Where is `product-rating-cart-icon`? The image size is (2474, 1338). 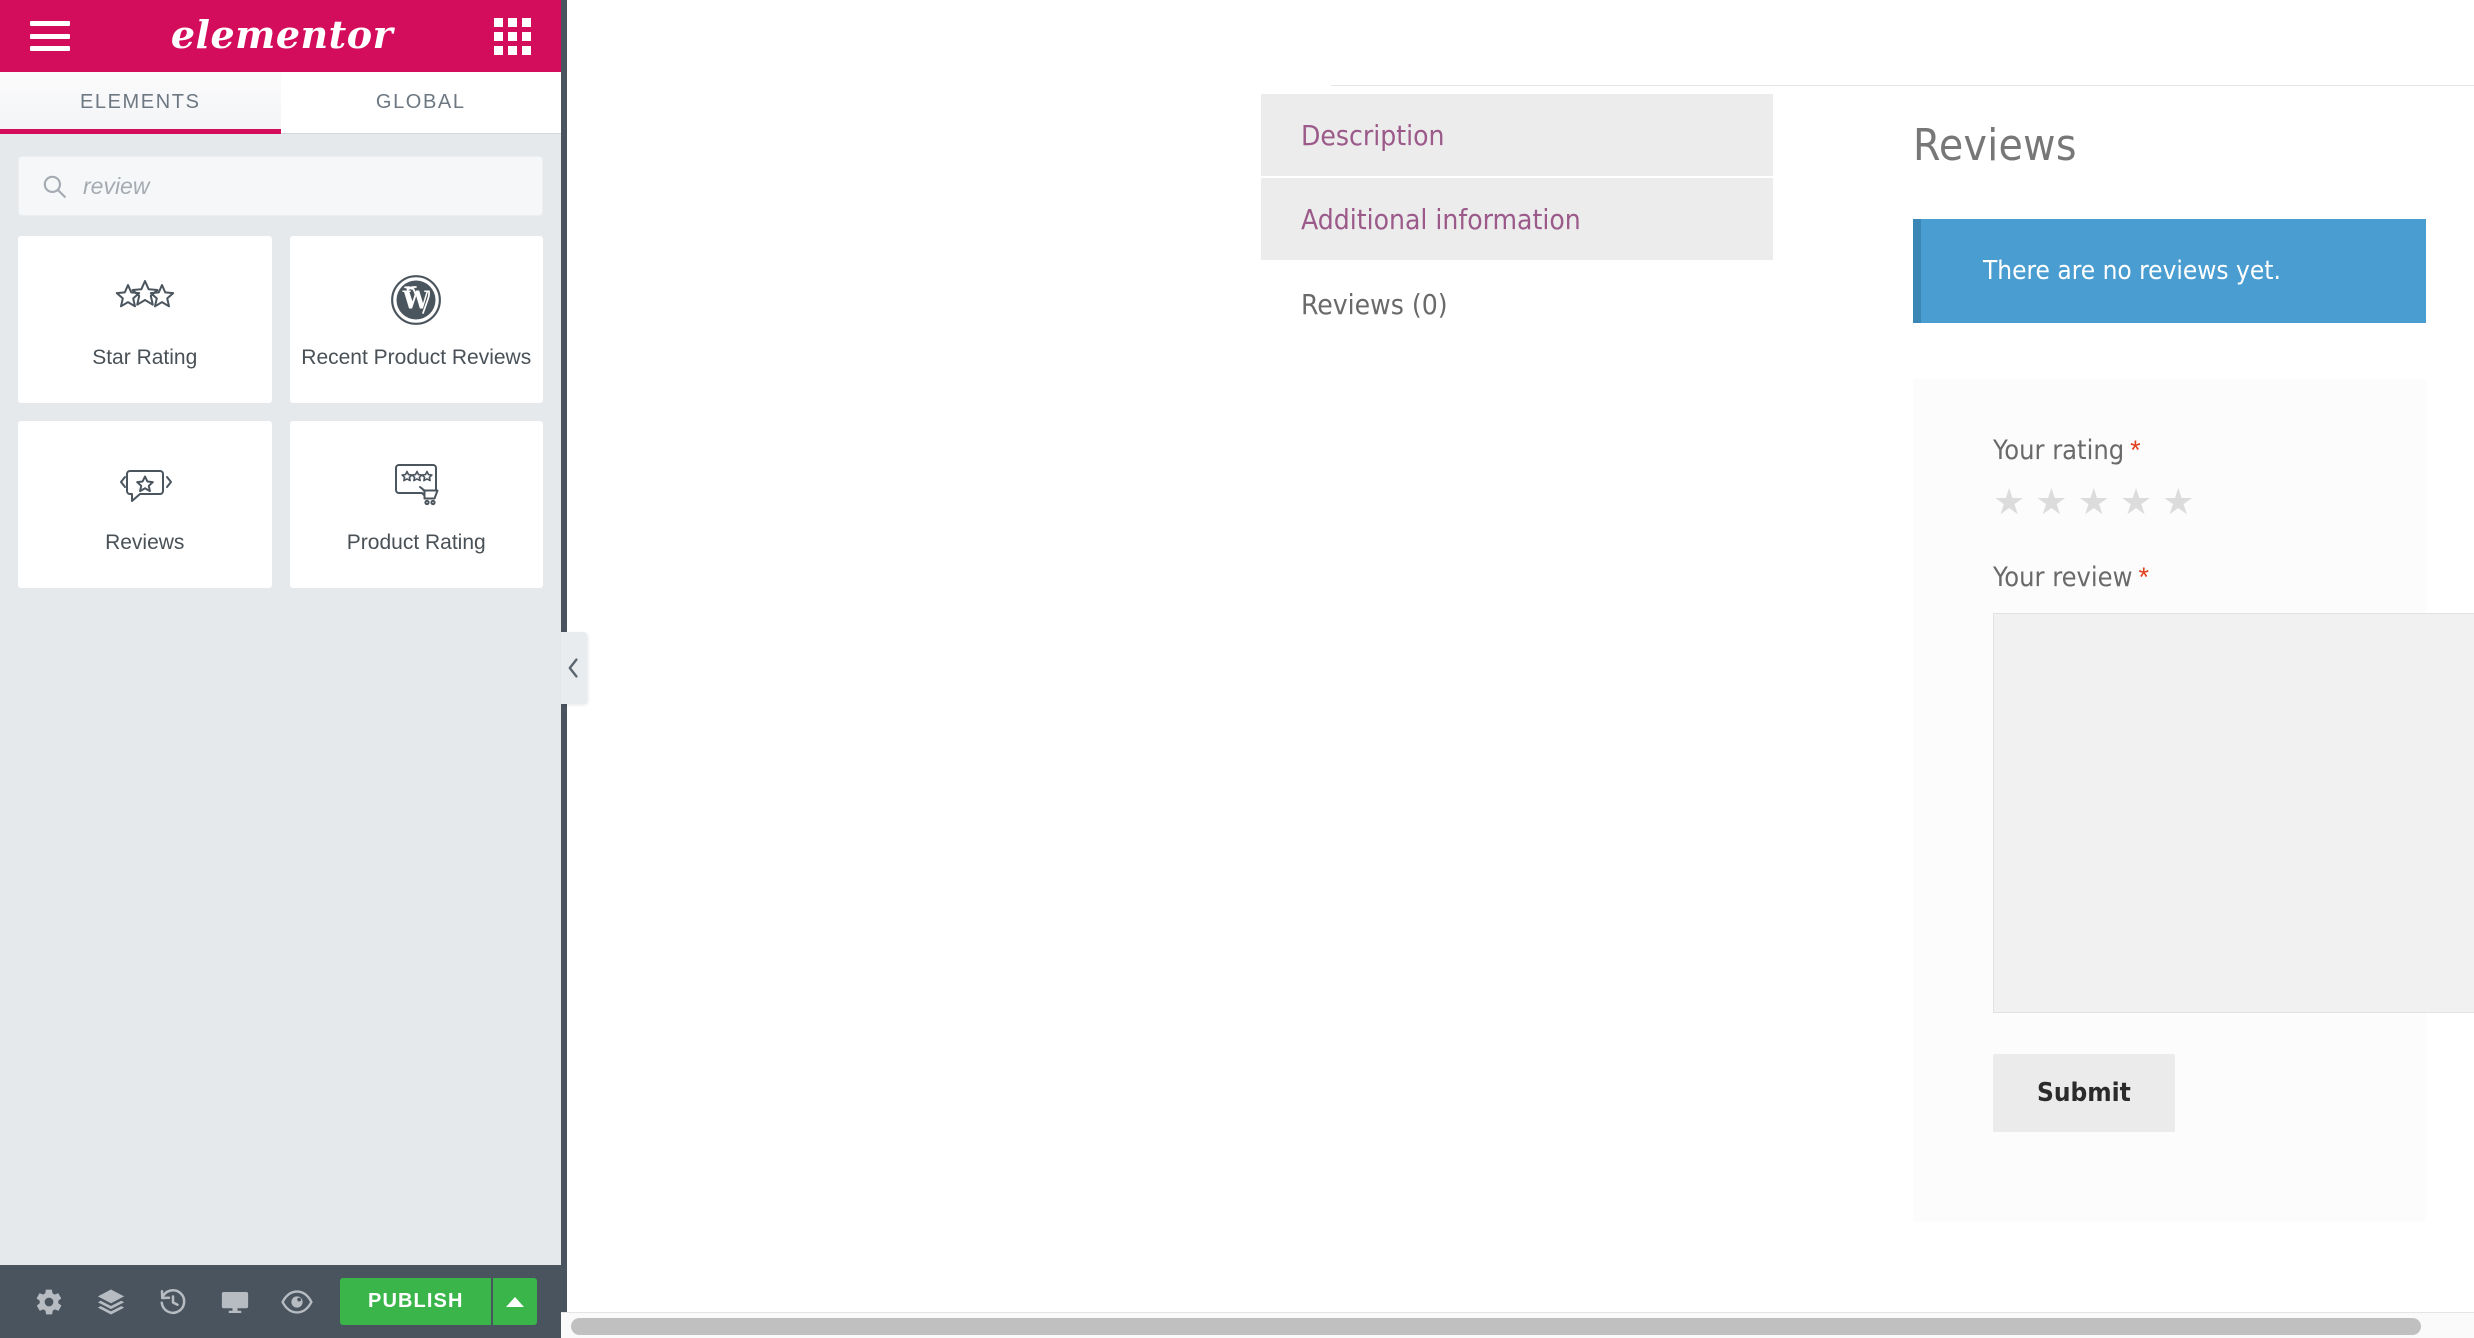 product-rating-cart-icon is located at coordinates (416, 485).